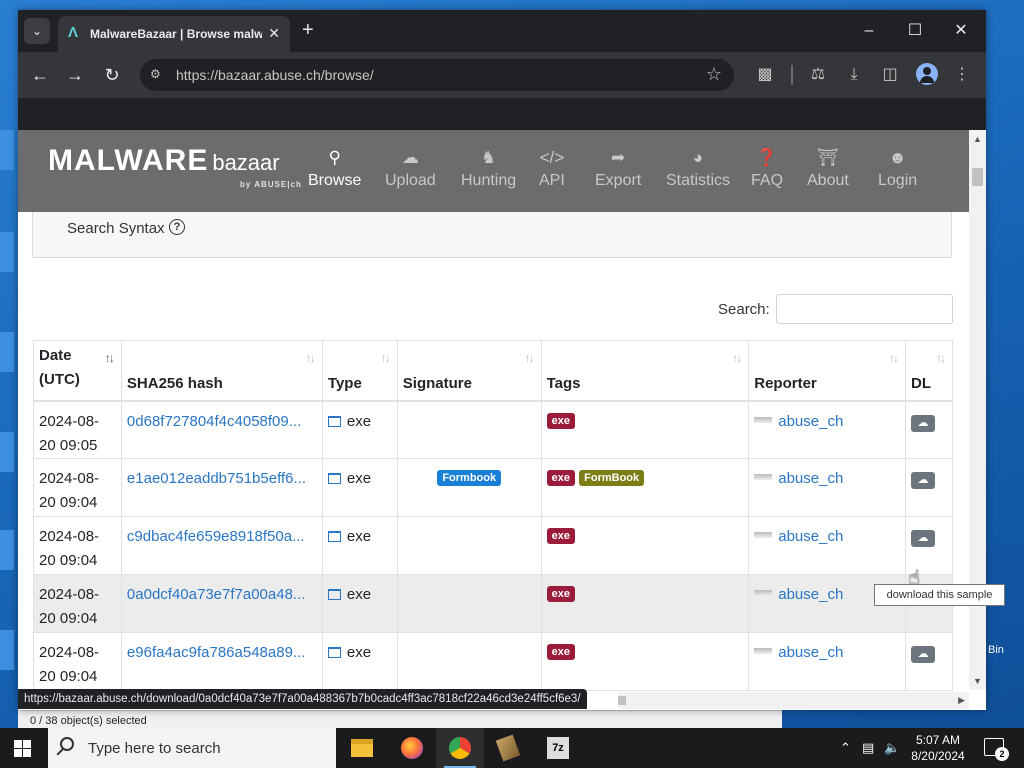  Describe the element at coordinates (469, 478) in the screenshot. I see `signature-badge-formbook: Formbook` at that location.